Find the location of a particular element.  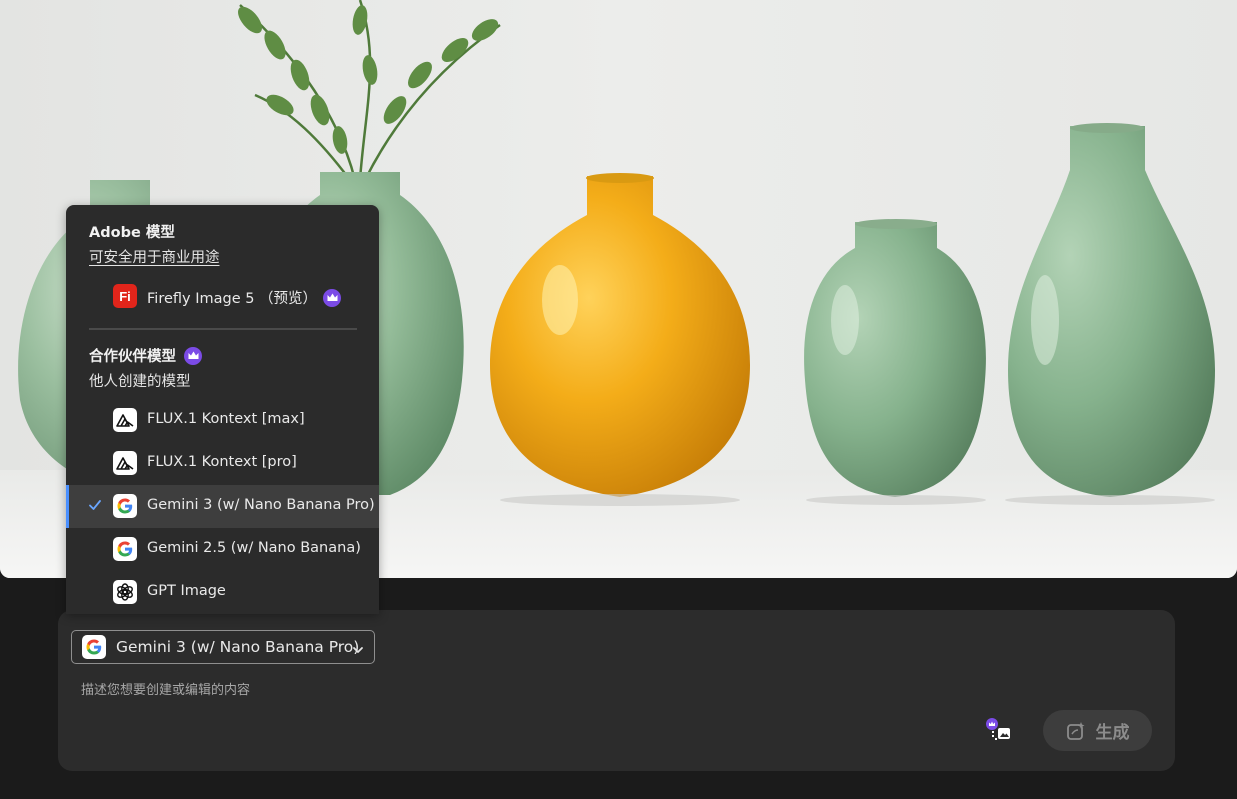

partner-models-subtitle: 他人创建的模型 is located at coordinates (140, 382).